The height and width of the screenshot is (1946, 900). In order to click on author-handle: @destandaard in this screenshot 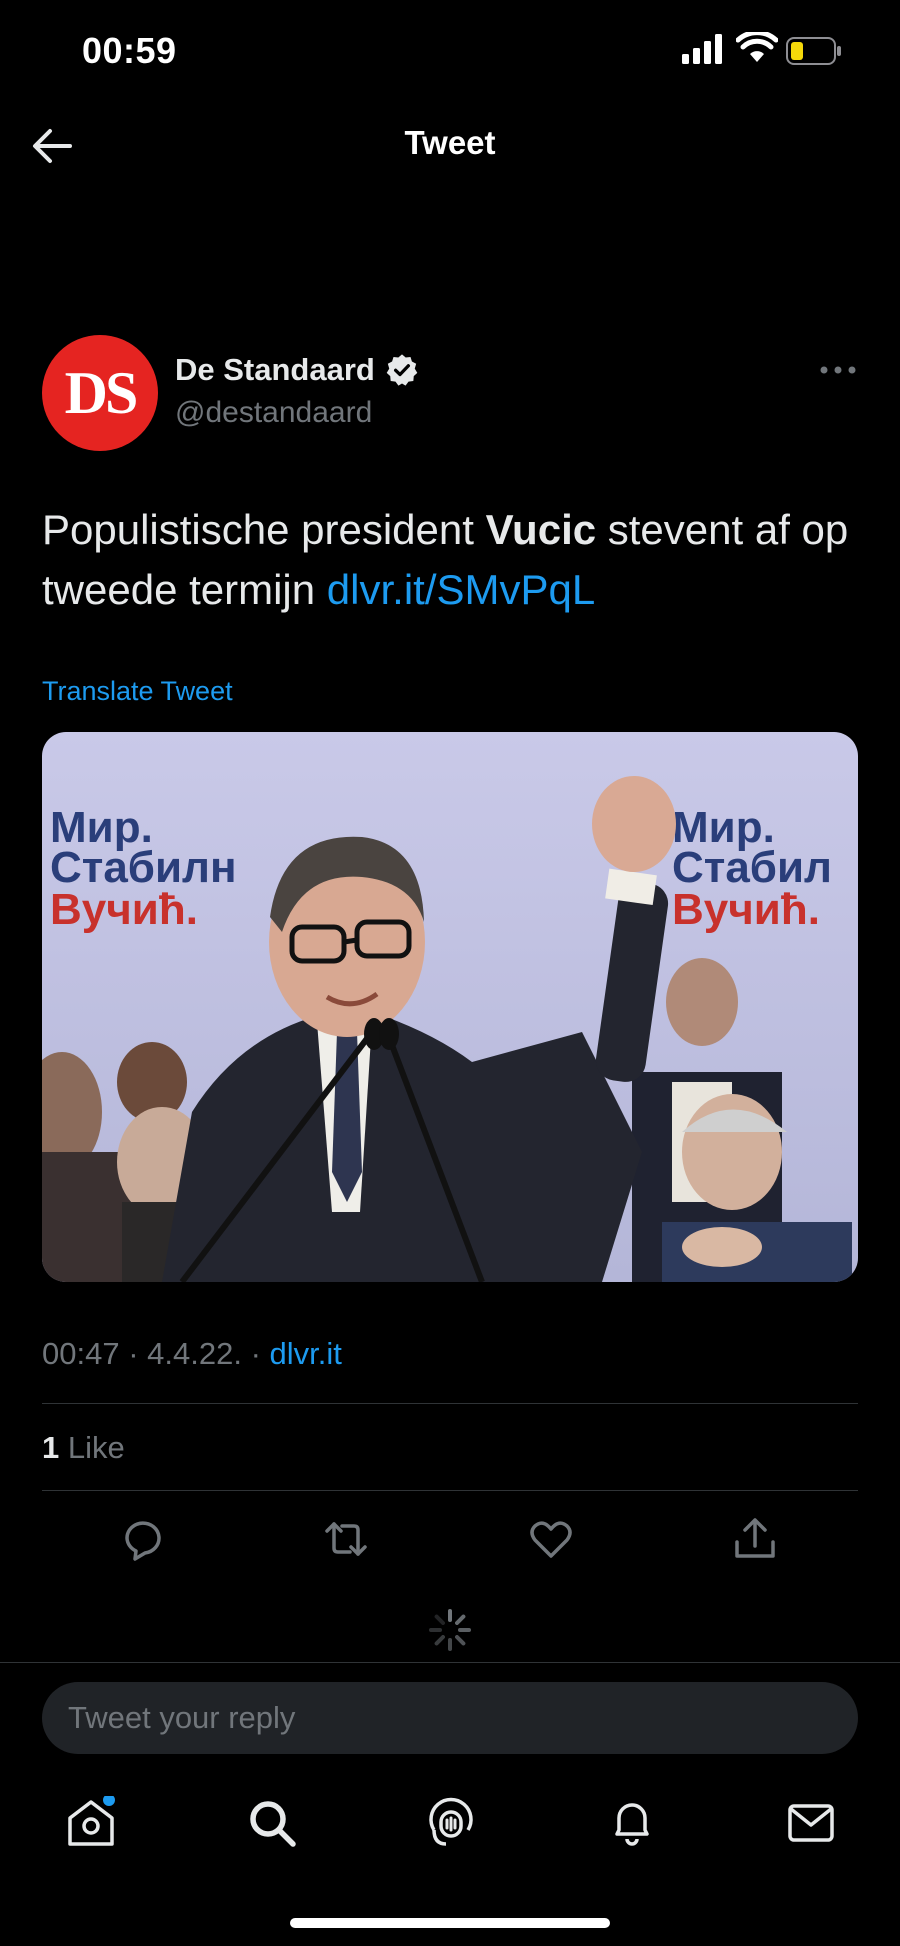, I will do `click(273, 413)`.